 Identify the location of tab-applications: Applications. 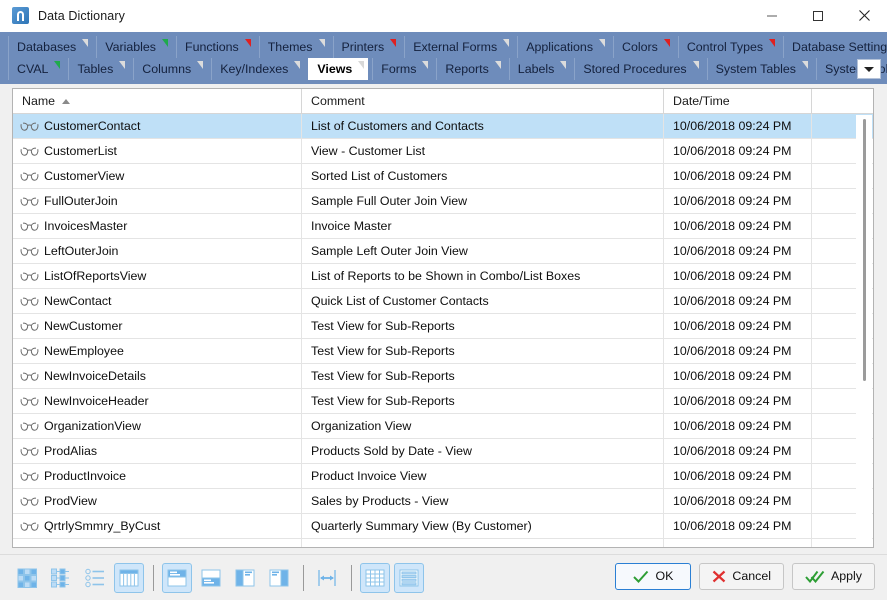
(563, 47).